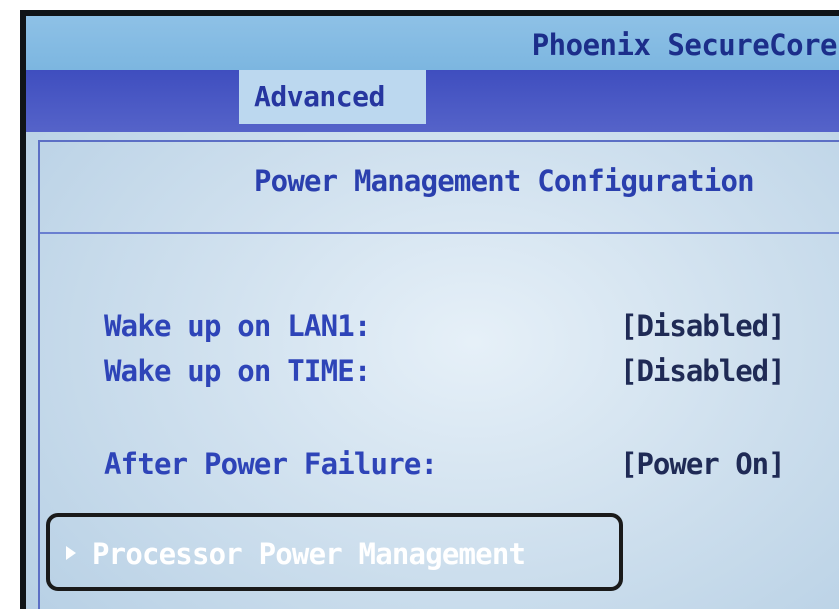 This screenshot has width=839, height=609. Describe the element at coordinates (237, 371) in the screenshot. I see `setting-label-wake-time: Wake up on TIME:` at that location.